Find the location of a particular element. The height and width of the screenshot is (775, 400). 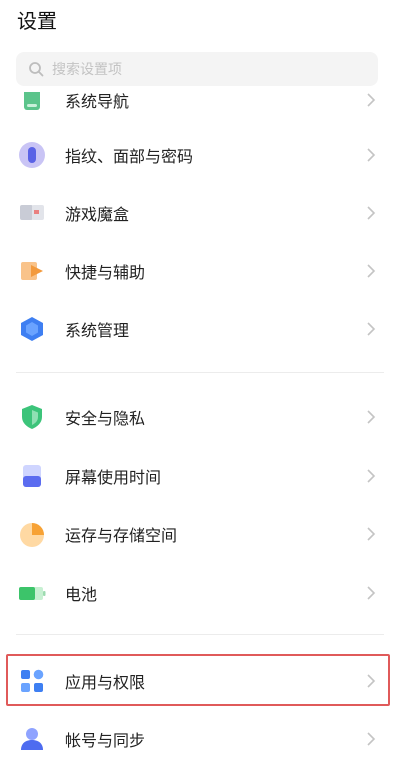

settings-item-label: 系统管理 is located at coordinates (97, 330).